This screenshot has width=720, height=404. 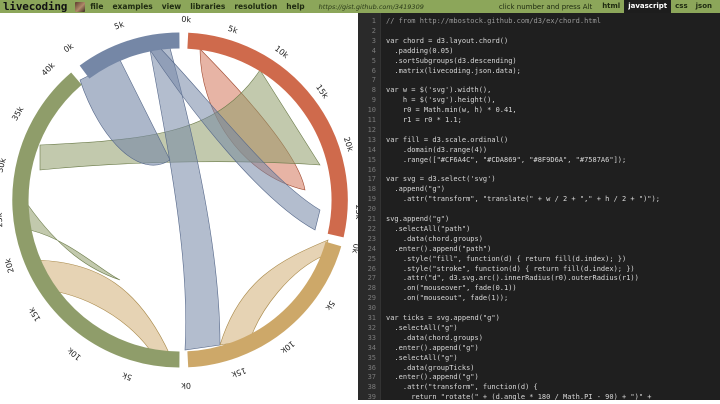 I want to click on line-number: 24, so click(x=371, y=248).